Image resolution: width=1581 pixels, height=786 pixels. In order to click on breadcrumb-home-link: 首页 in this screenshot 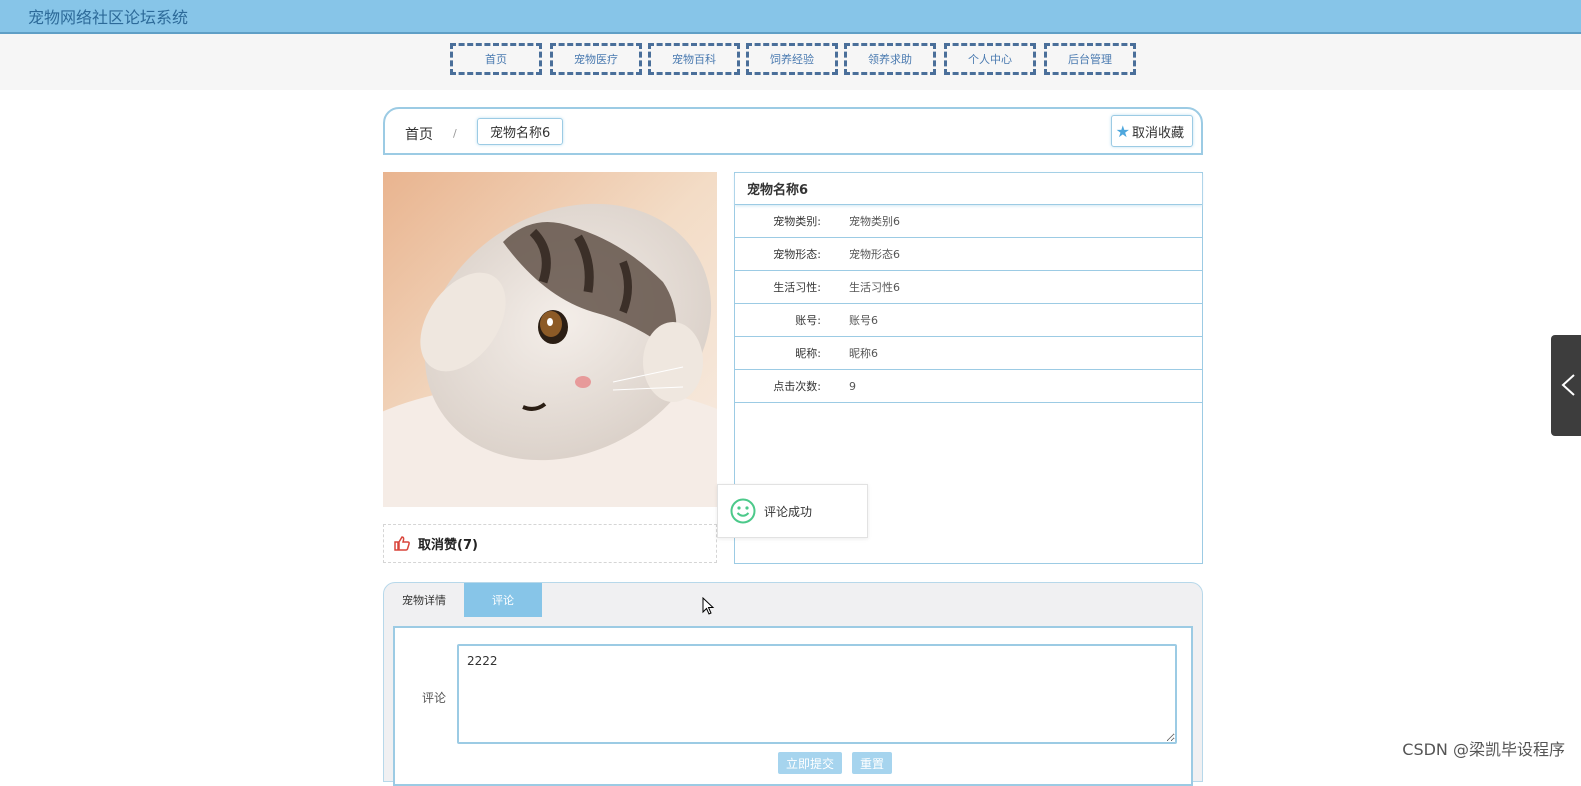, I will do `click(419, 134)`.